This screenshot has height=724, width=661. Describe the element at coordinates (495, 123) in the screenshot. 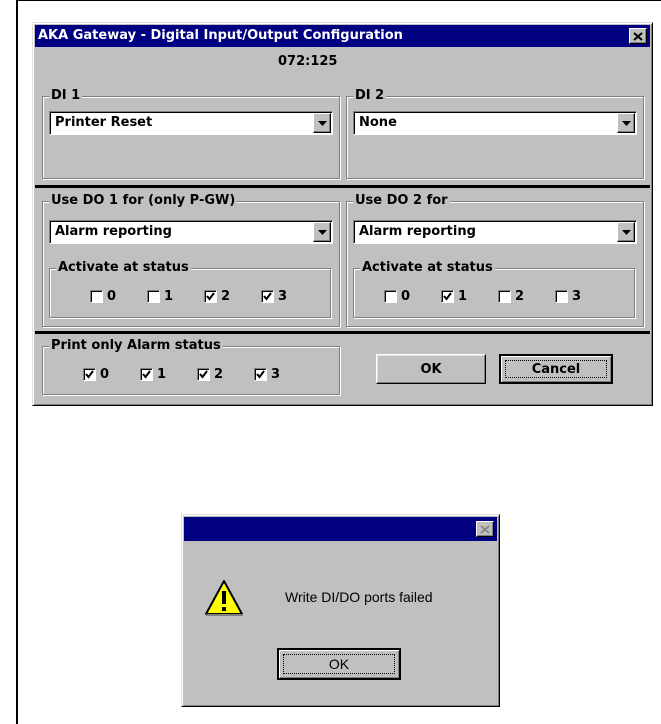

I see `di2-select: None` at that location.